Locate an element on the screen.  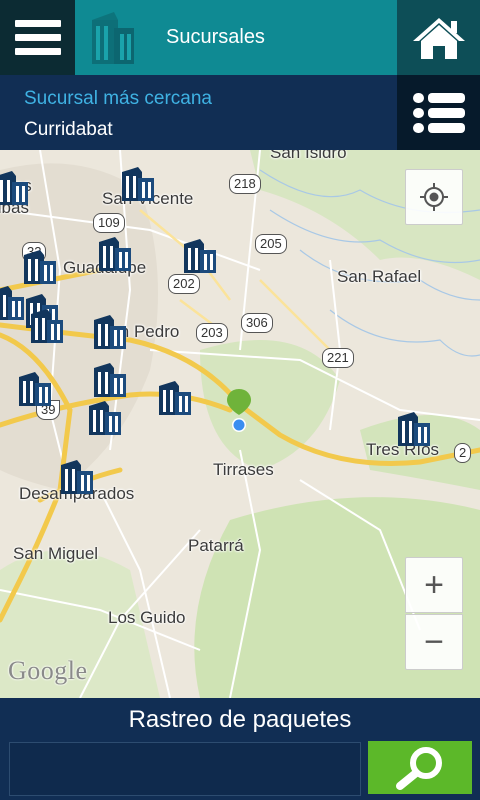
map-label-san-miguel: San Miguel is located at coordinates (56, 553).